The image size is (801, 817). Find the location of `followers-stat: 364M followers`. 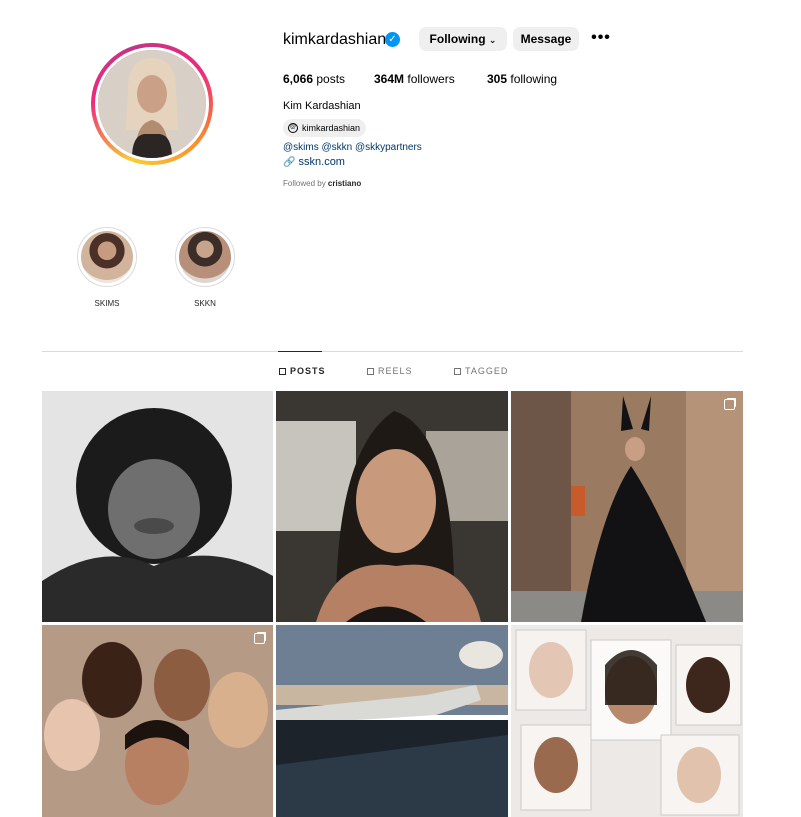

followers-stat: 364M followers is located at coordinates (414, 79).